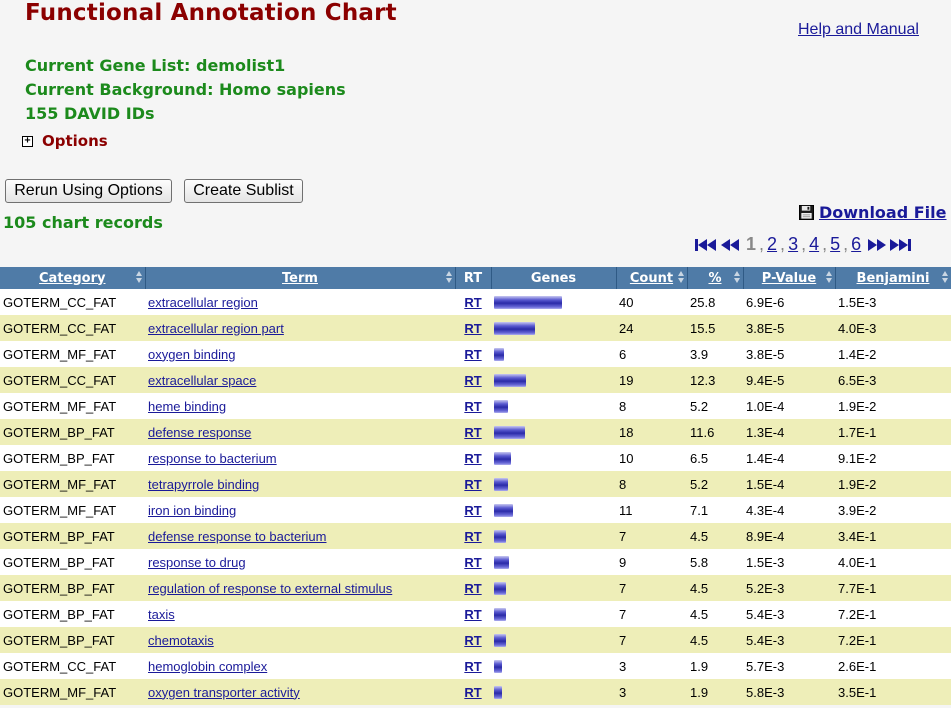 This screenshot has width=951, height=708. I want to click on category-cell: GOTERM_BP_FAT, so click(72, 562).